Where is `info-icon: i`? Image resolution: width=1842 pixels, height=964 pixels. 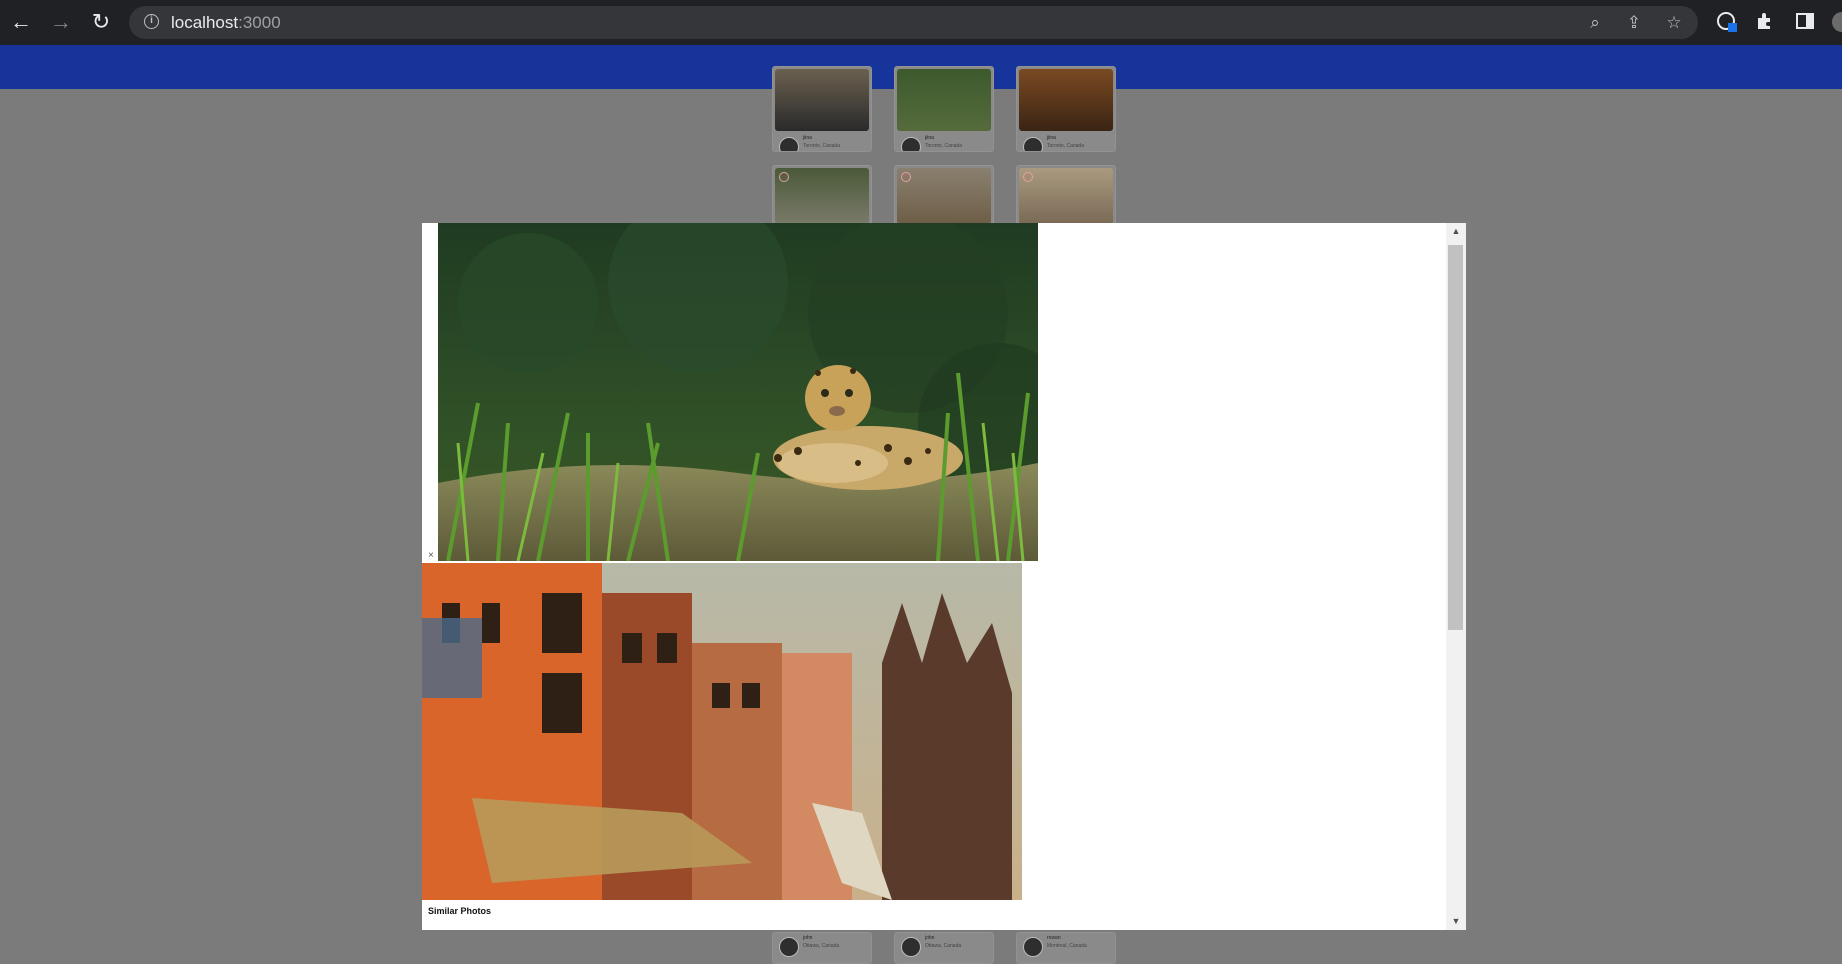
info-icon: i is located at coordinates (151, 21).